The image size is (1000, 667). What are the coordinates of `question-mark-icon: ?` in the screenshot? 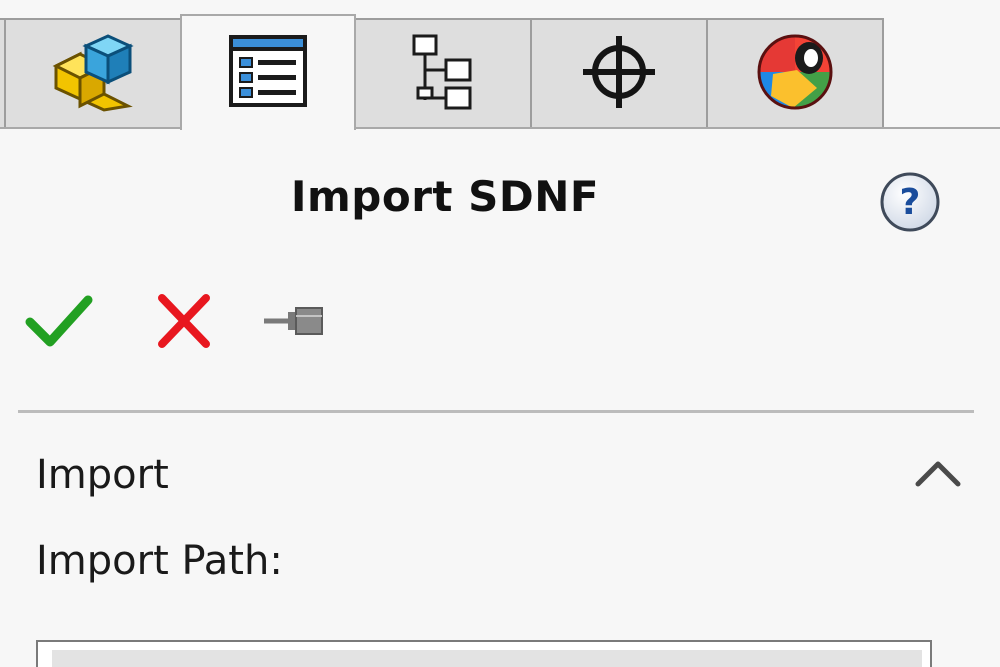 It's located at (910, 202).